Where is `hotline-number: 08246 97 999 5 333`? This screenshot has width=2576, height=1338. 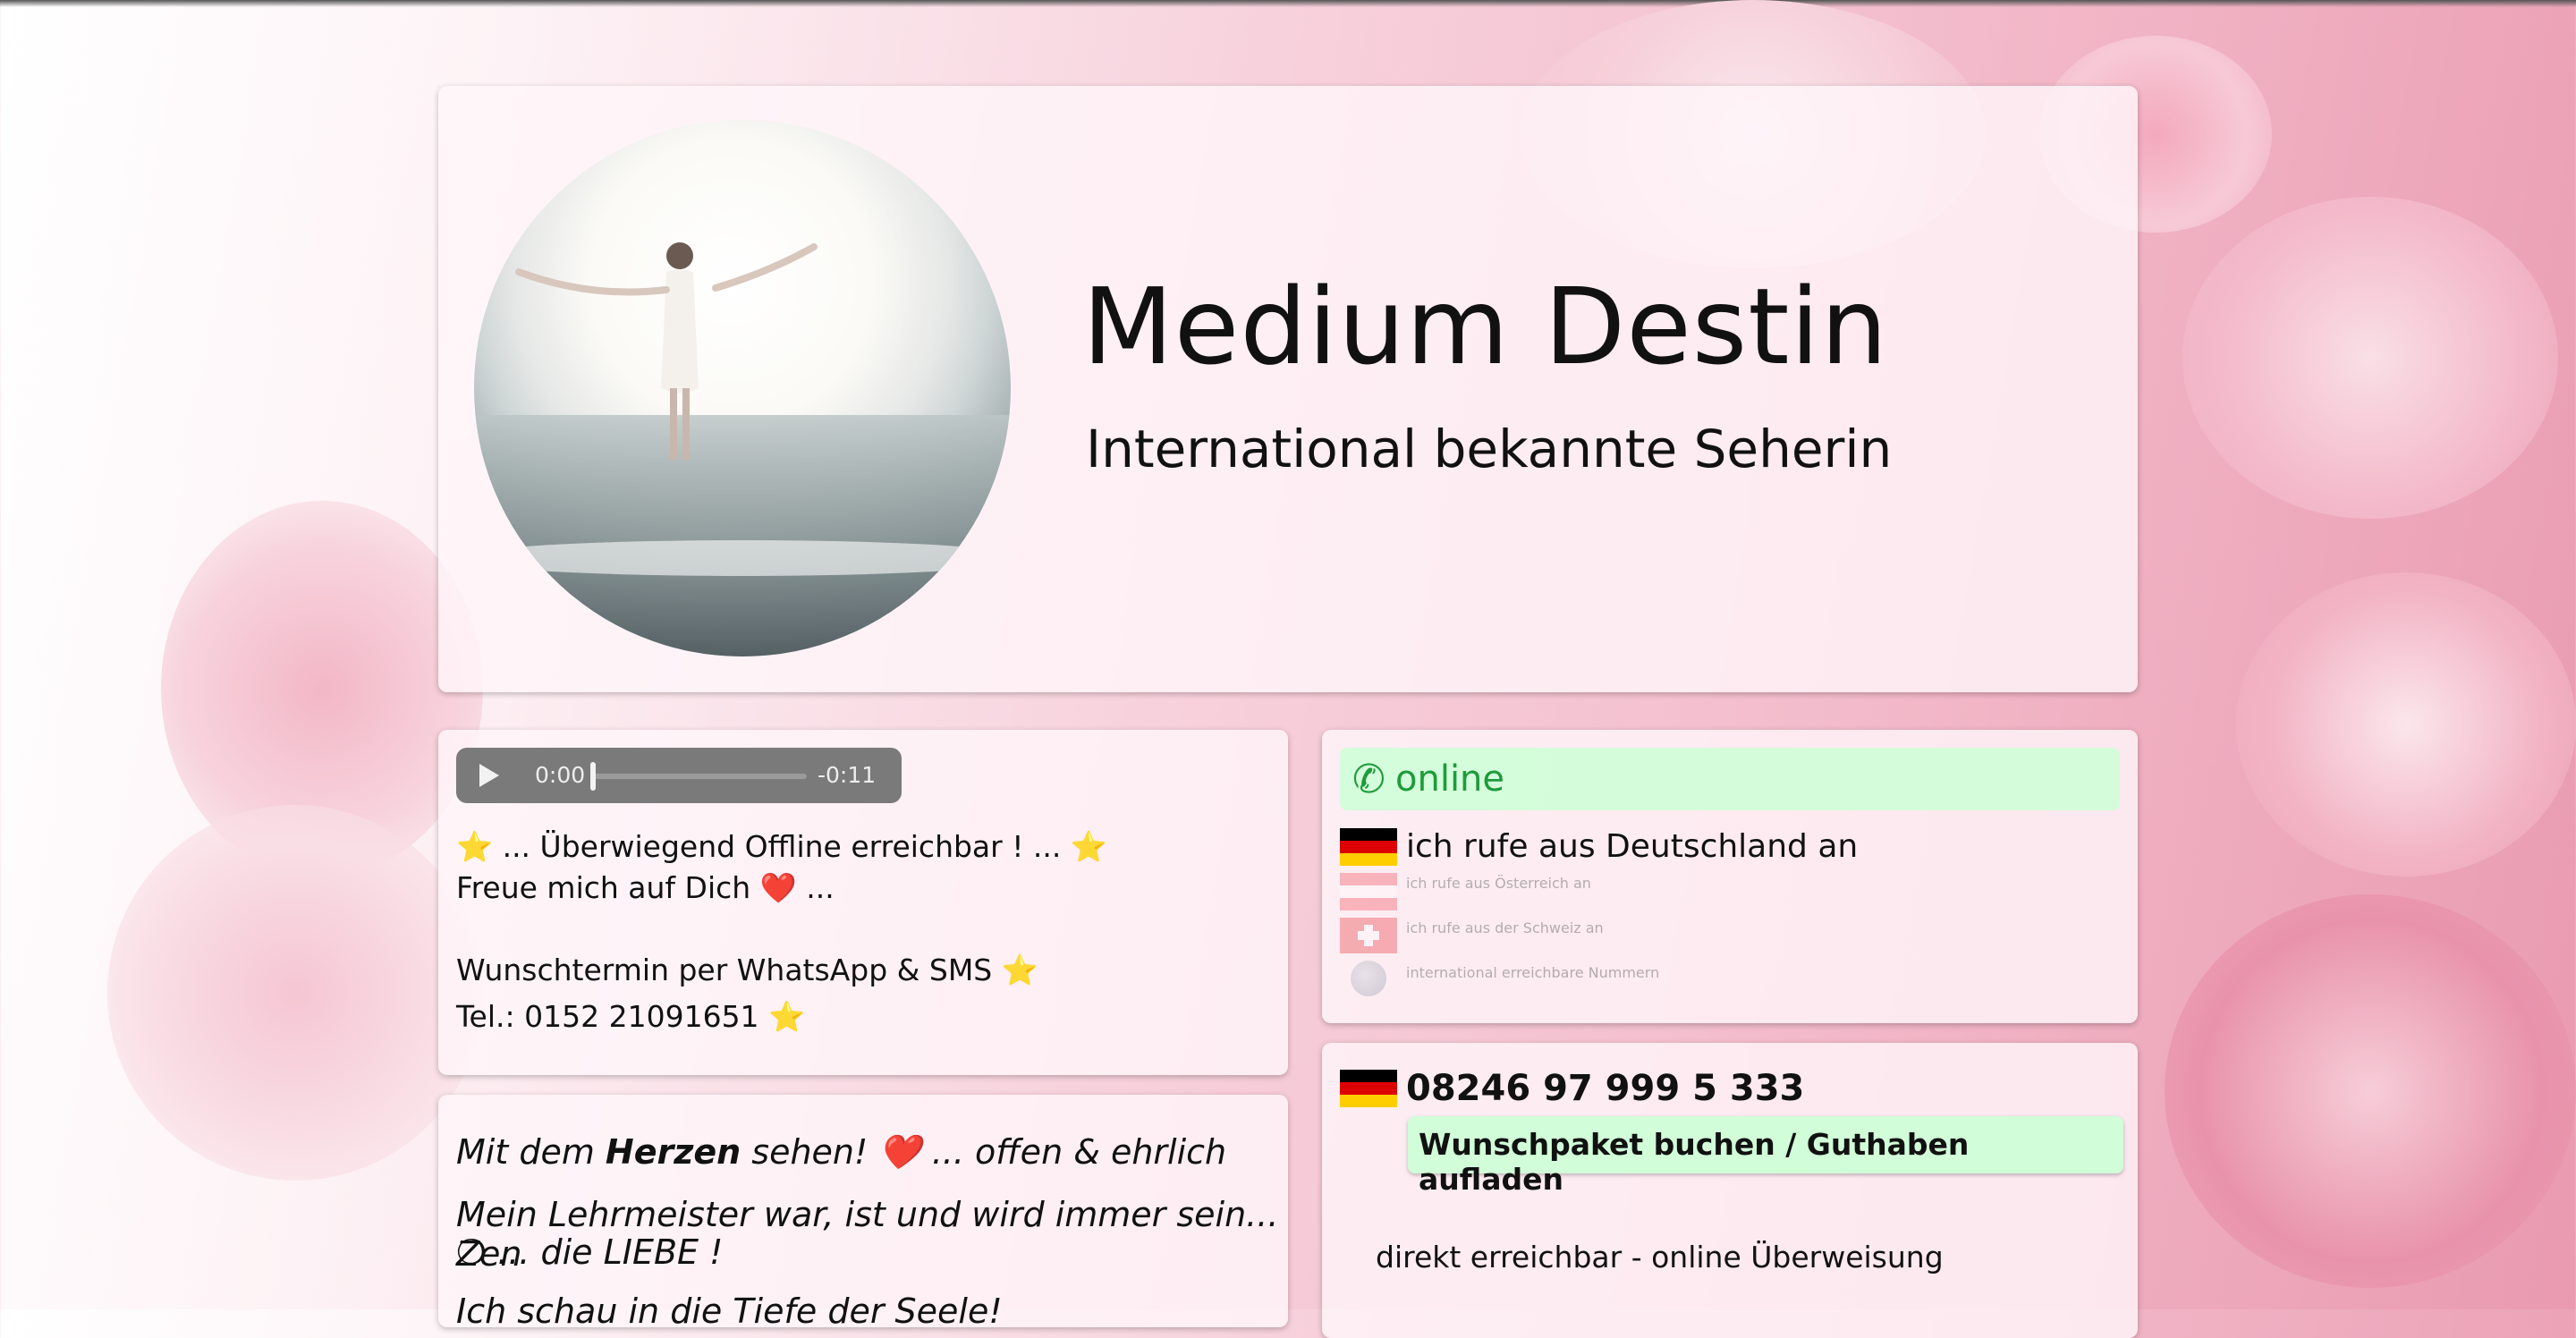
hotline-number: 08246 97 999 5 333 is located at coordinates (1605, 1088).